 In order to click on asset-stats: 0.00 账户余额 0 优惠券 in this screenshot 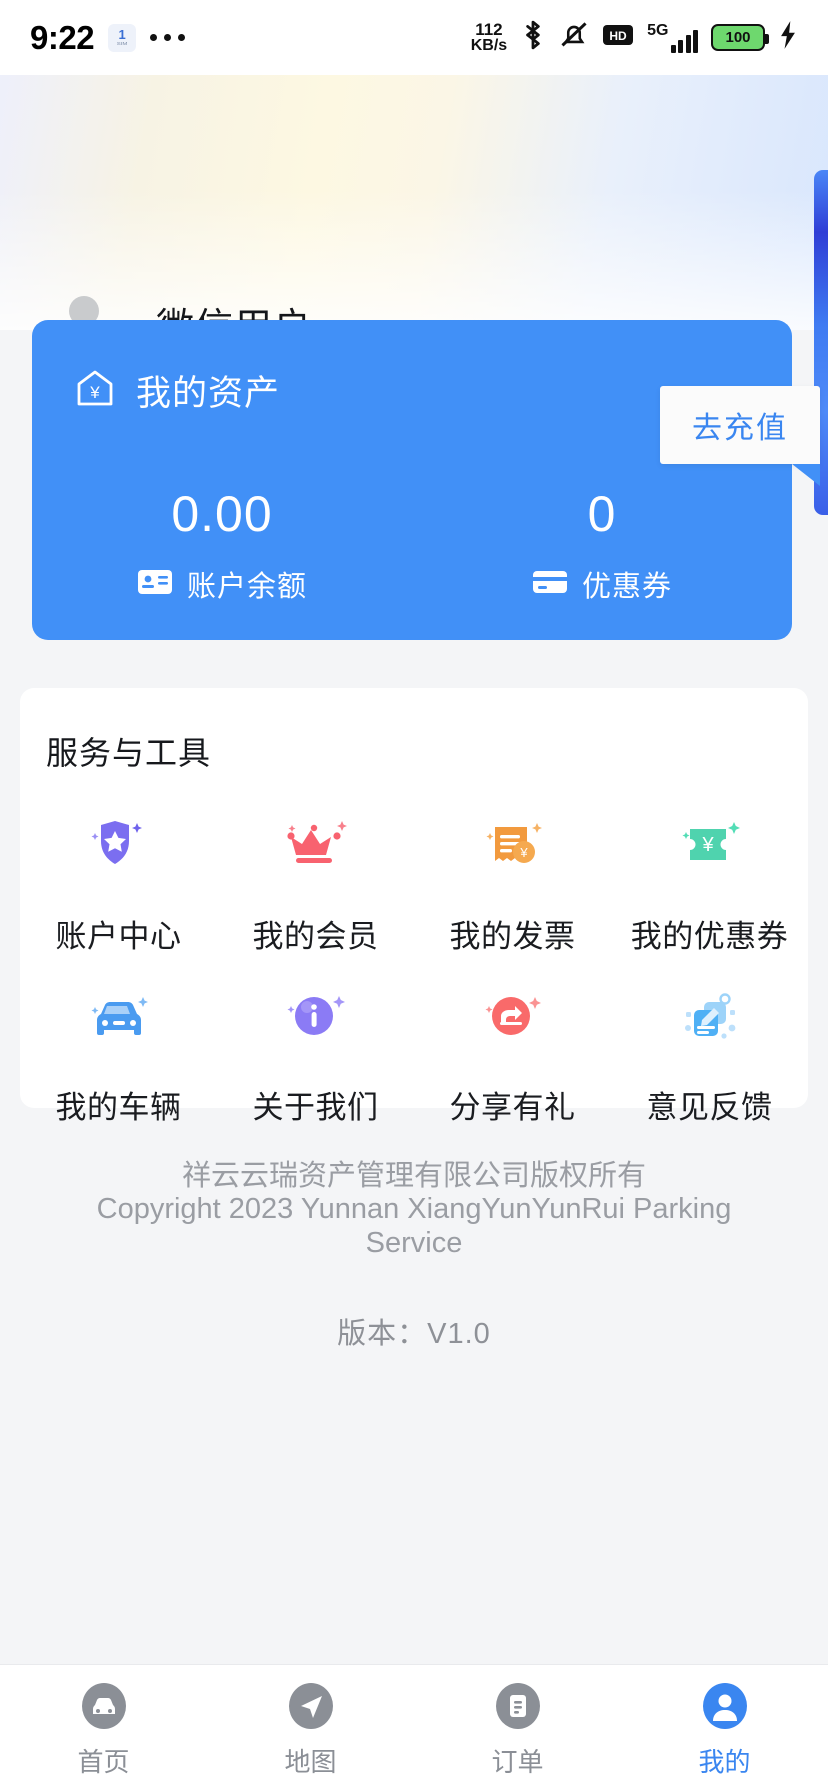, I will do `click(412, 545)`.